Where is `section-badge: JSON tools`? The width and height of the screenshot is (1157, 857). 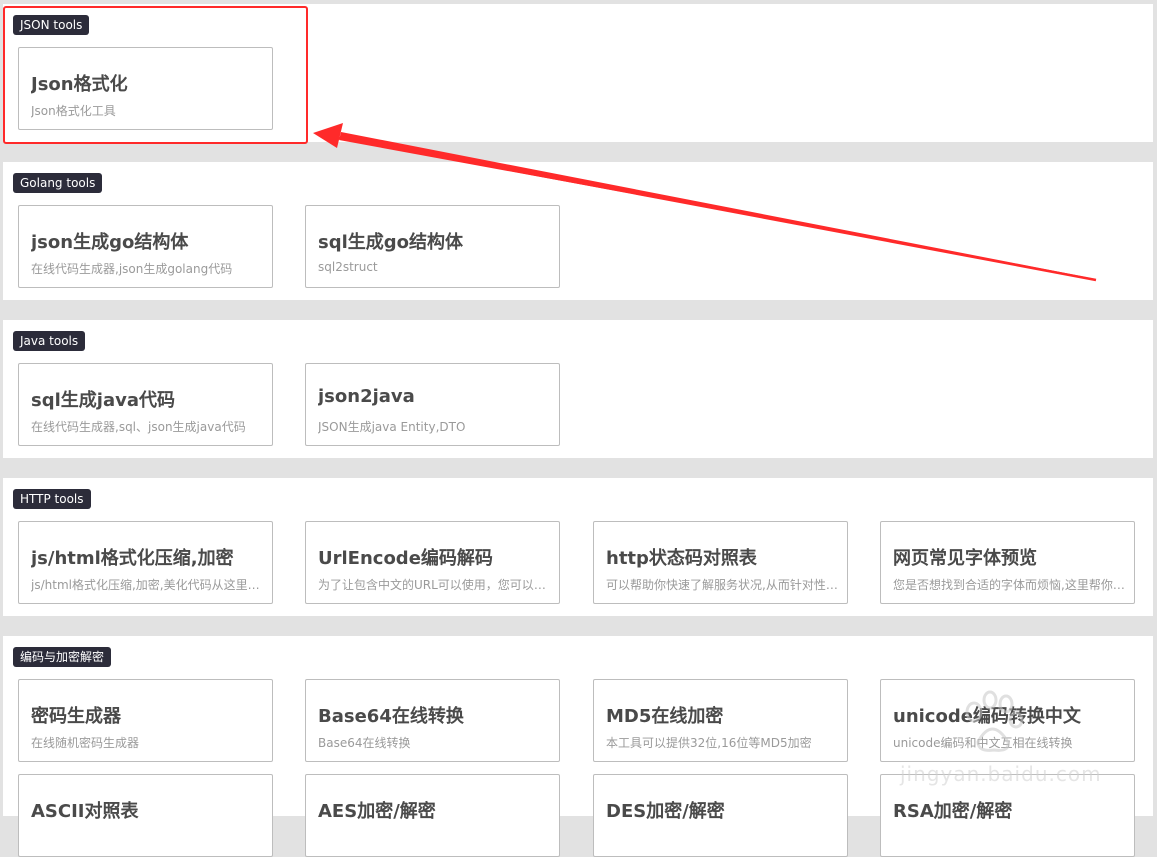 section-badge: JSON tools is located at coordinates (51, 25).